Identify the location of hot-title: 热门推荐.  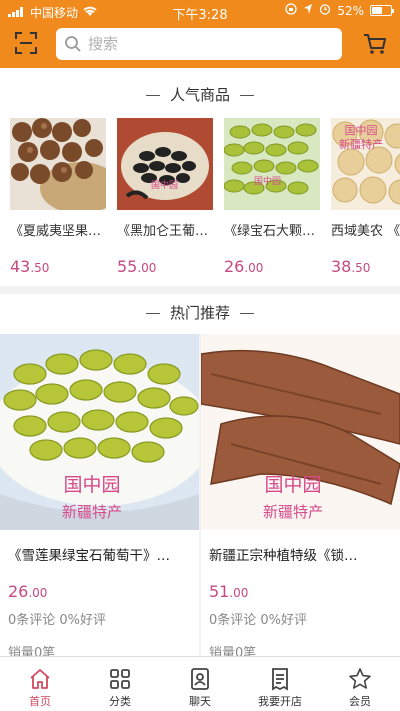
(200, 314).